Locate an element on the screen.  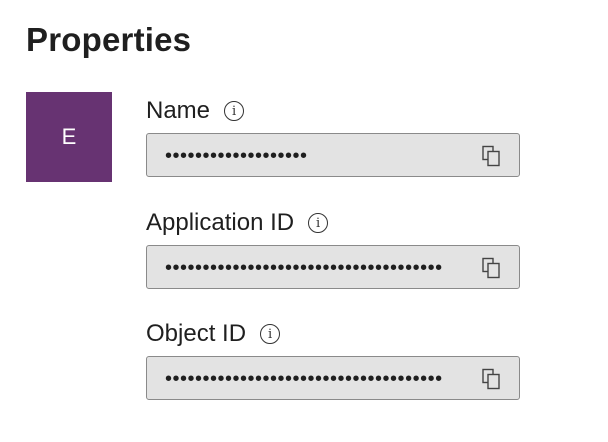
application-id-field: ••••••••••••••••••••••••••••••••••••• is located at coordinates (333, 267).